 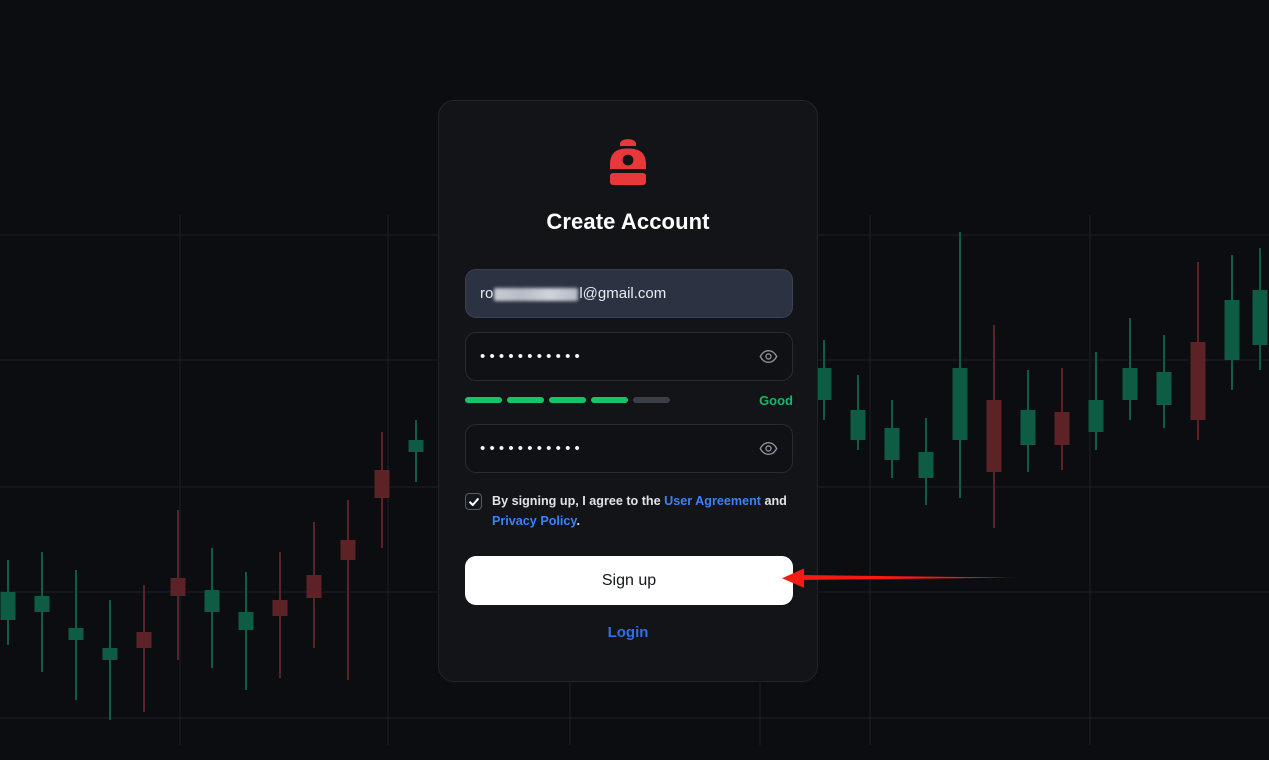 What do you see at coordinates (623, 293) in the screenshot?
I see `email-value-suffix: l@gmail.com` at bounding box center [623, 293].